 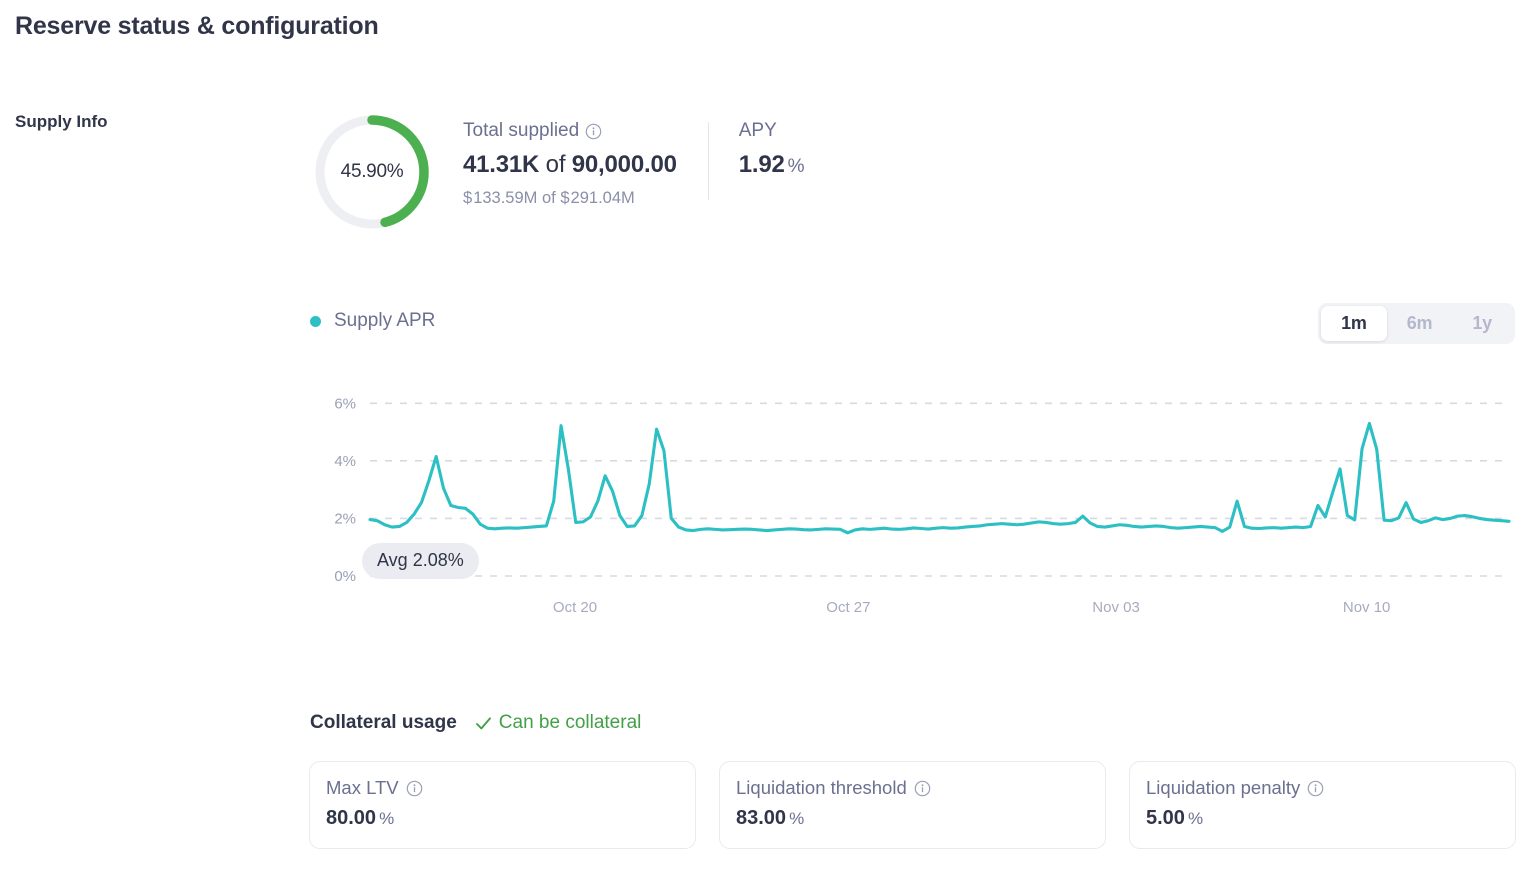 I want to click on total-supplied-usd: $133.59M of $291.04M, so click(x=570, y=198).